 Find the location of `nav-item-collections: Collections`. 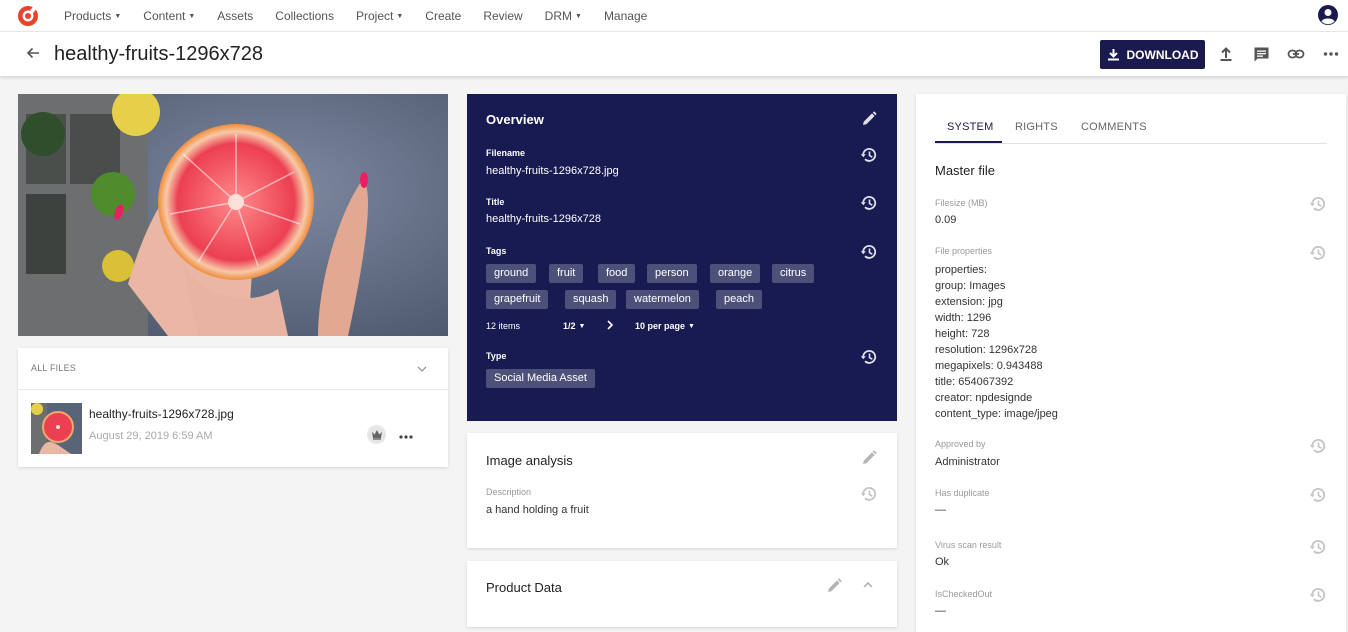

nav-item-collections: Collections is located at coordinates (304, 16).